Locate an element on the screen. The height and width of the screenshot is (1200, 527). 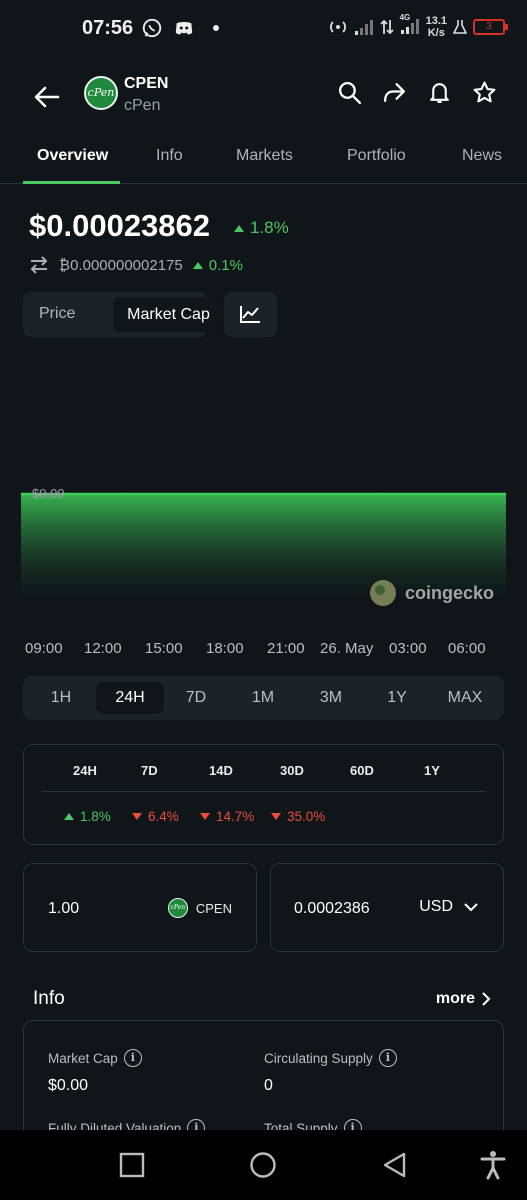
android-nav-bar is located at coordinates (263, 1165).